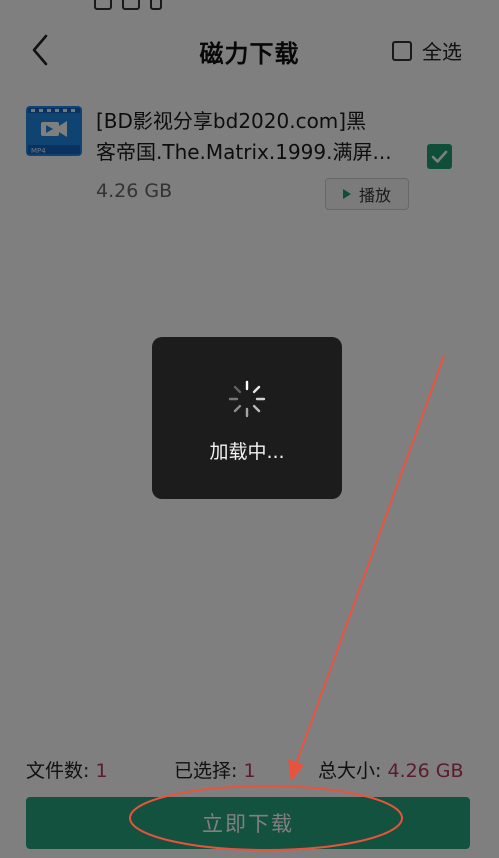 The width and height of the screenshot is (499, 858). I want to click on file-count-label: 文件数:, so click(58, 771).